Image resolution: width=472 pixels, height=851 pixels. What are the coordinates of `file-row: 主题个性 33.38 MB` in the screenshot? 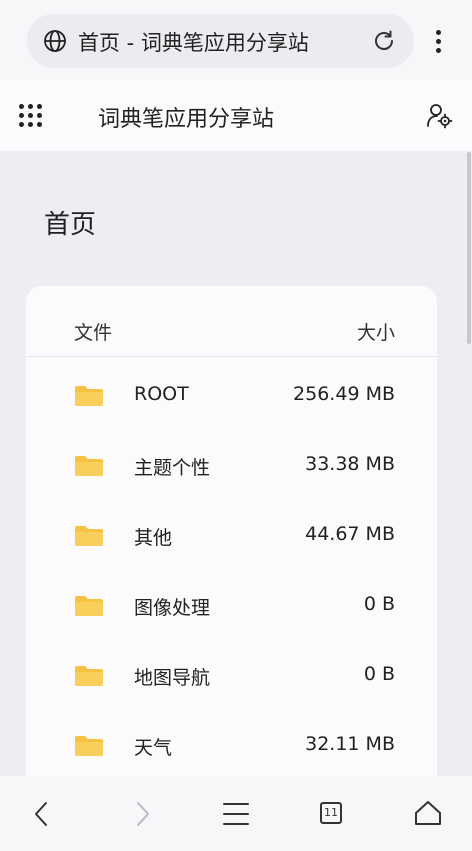 It's located at (231, 465).